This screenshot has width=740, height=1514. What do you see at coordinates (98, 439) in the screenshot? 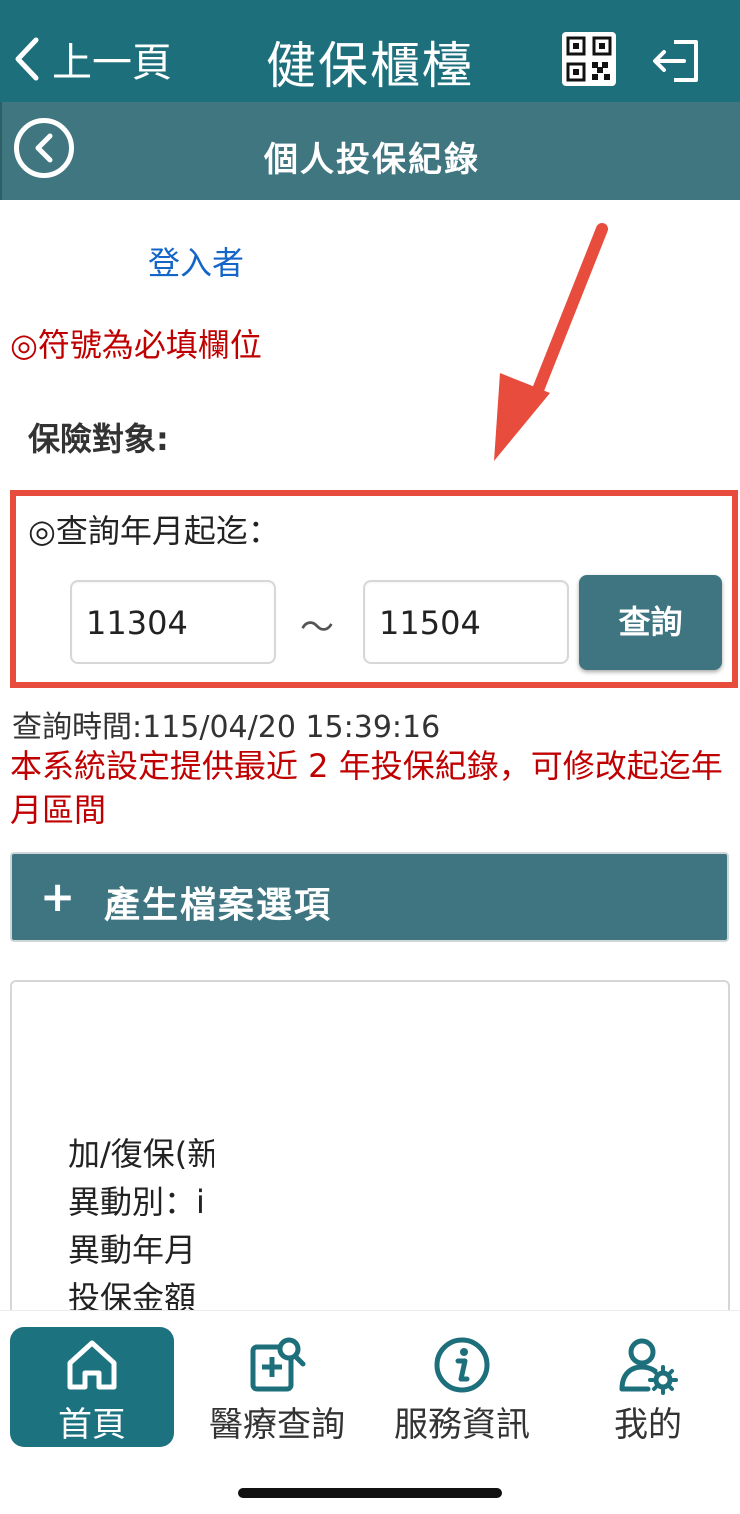
I see `insured-person-label: 保險對象:` at bounding box center [98, 439].